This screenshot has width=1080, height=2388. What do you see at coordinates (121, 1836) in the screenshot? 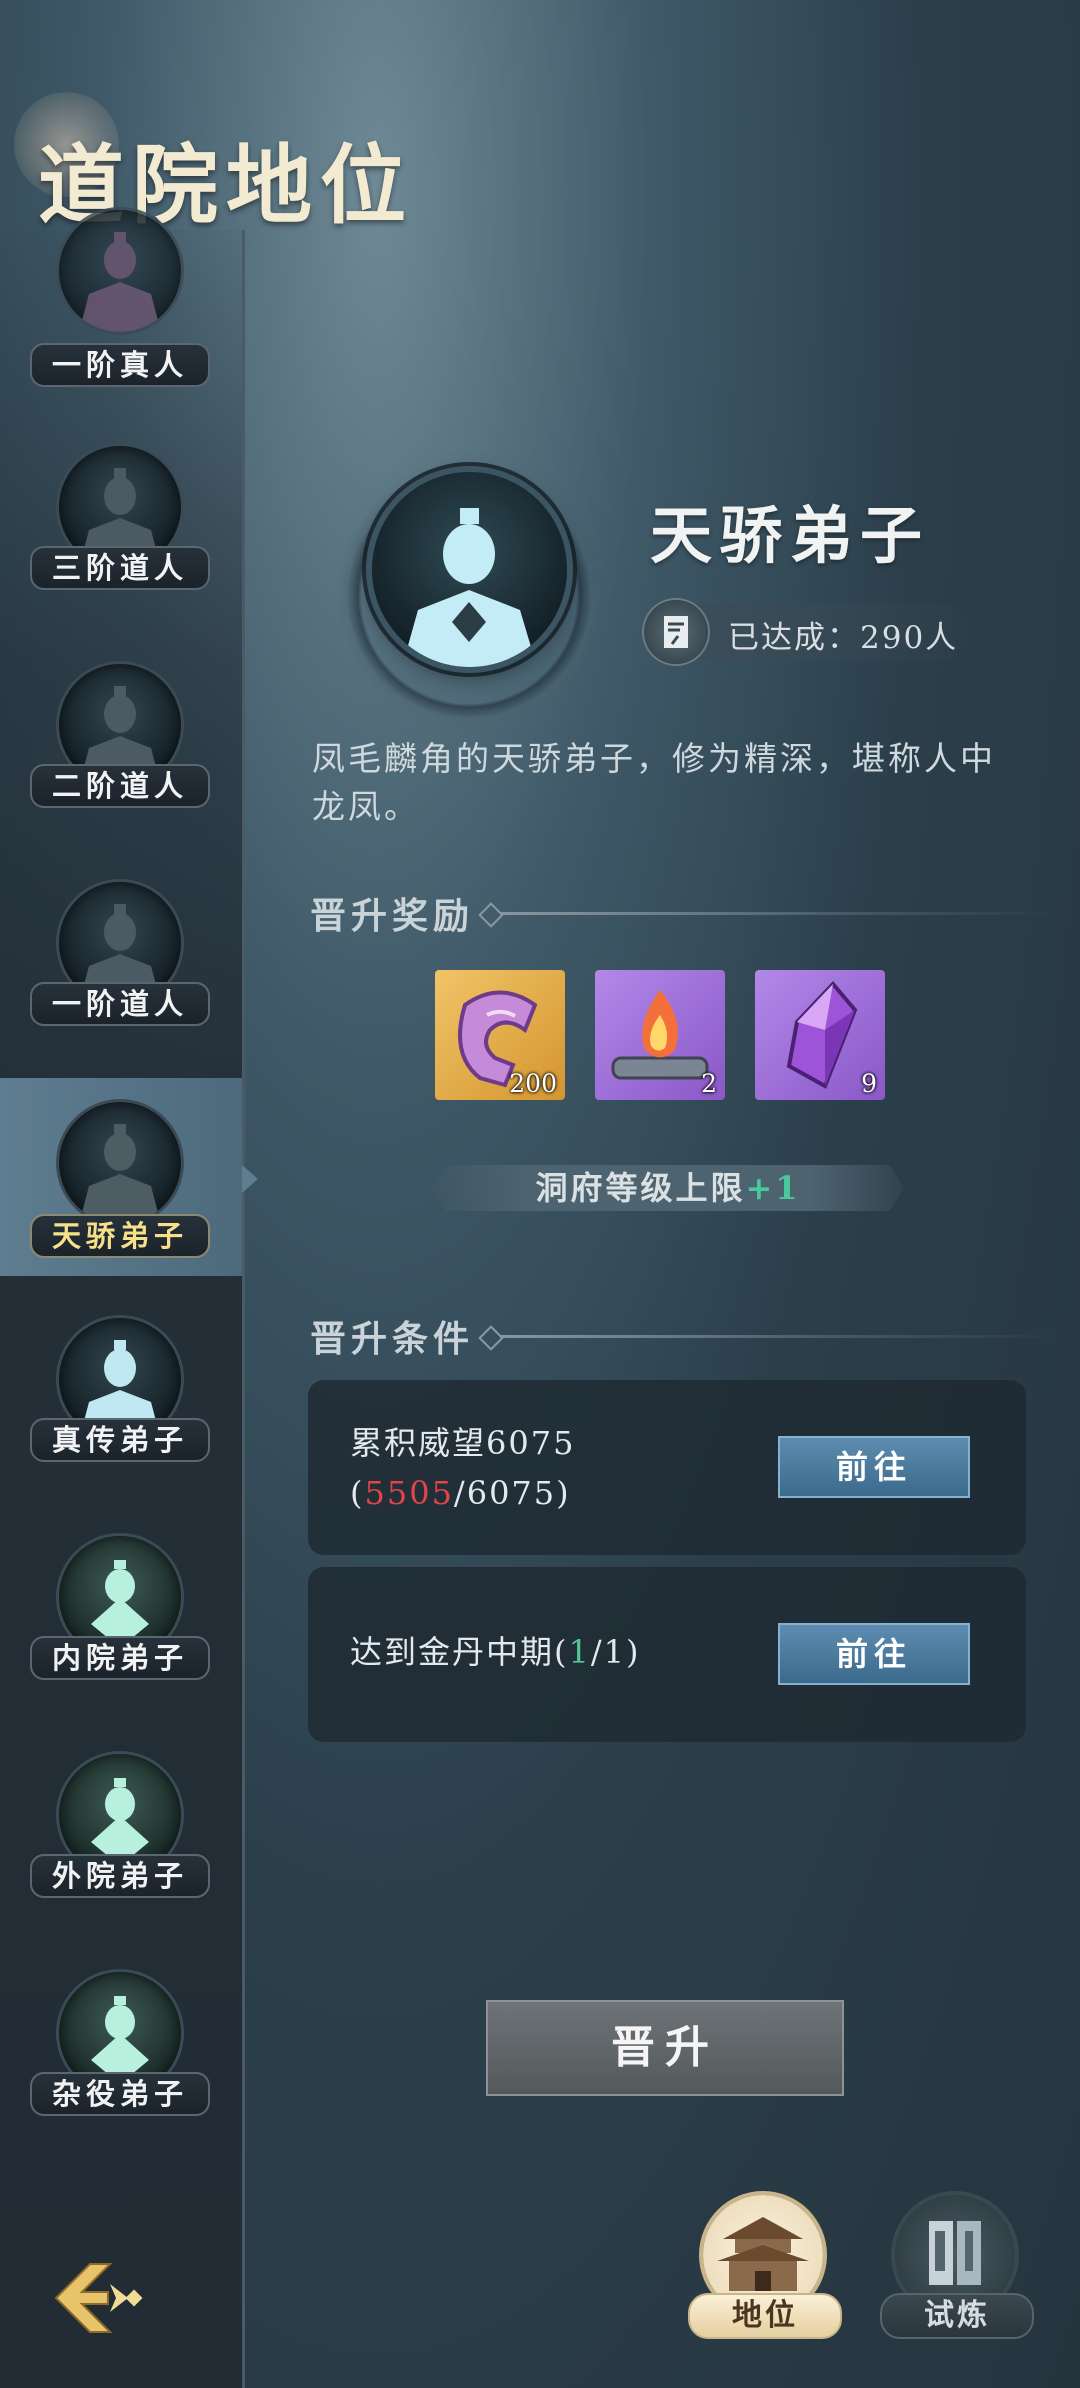
I see `sidebar-item-rank-8: 外院弟子` at bounding box center [121, 1836].